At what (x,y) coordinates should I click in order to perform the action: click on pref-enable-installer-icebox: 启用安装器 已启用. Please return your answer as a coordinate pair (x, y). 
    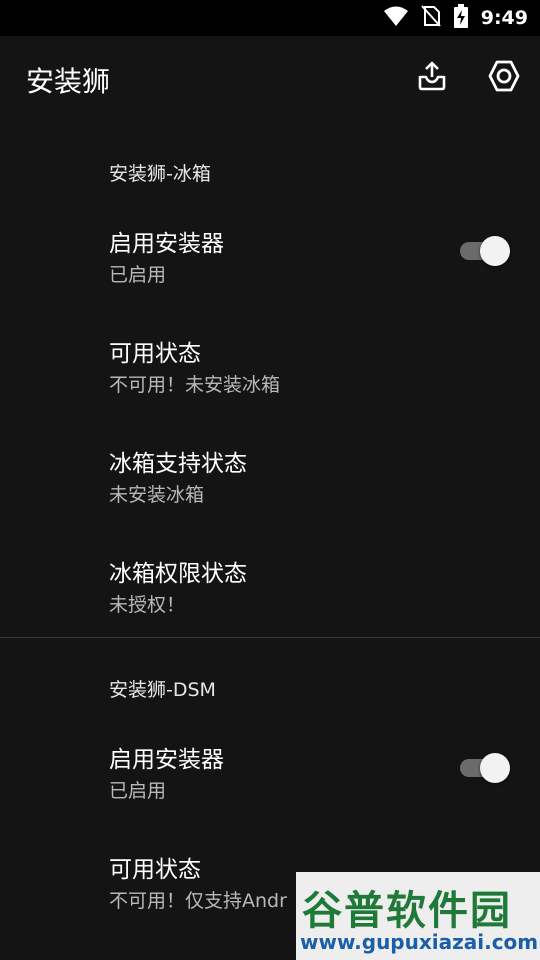
    Looking at the image, I should click on (270, 255).